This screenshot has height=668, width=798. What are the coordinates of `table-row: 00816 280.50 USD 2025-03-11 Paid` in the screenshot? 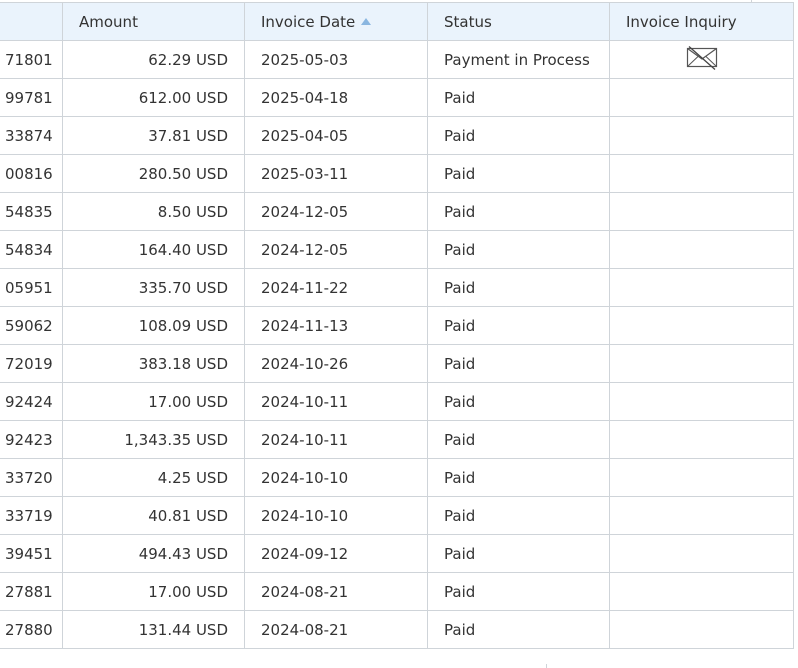 It's located at (397, 173).